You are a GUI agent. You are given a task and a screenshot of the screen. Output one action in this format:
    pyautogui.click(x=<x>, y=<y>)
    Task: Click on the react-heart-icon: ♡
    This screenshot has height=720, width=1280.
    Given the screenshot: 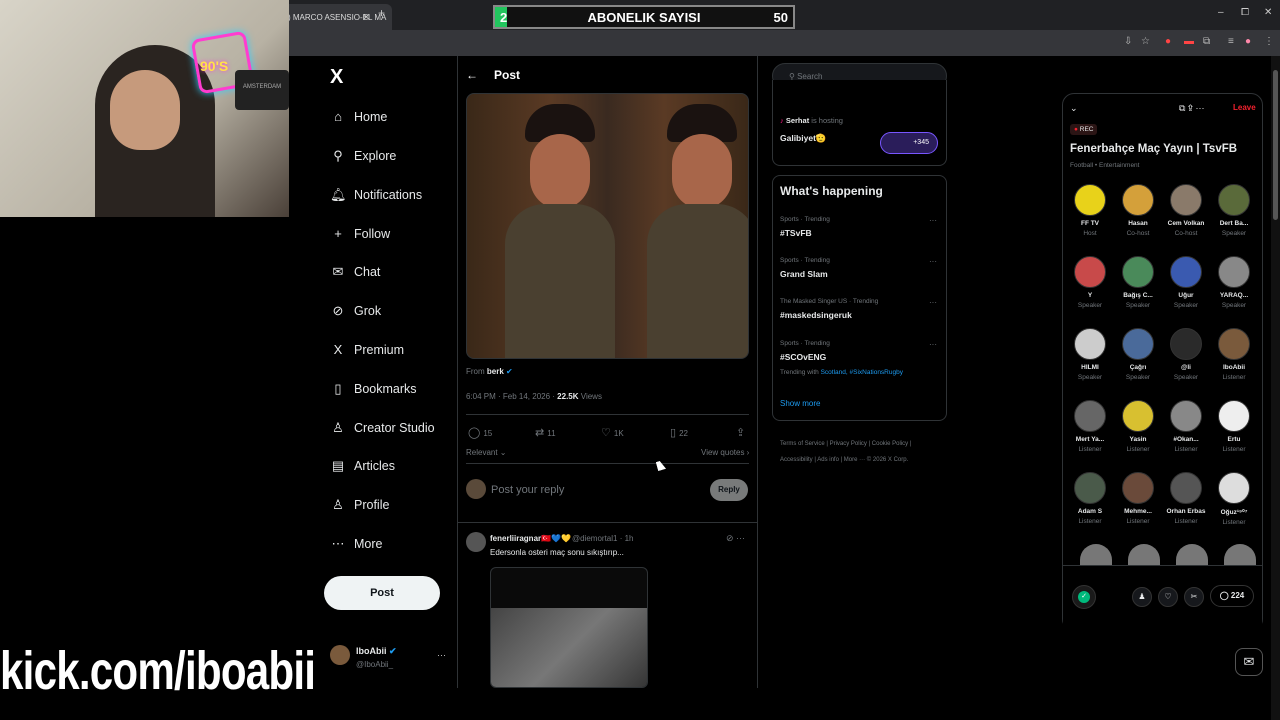 What is the action you would take?
    pyautogui.click(x=1168, y=597)
    